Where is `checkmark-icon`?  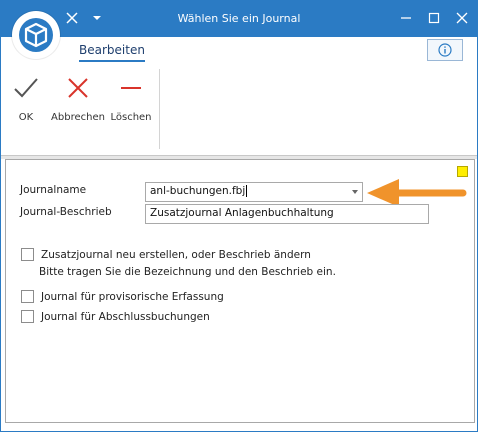
checkmark-icon is located at coordinates (26, 88).